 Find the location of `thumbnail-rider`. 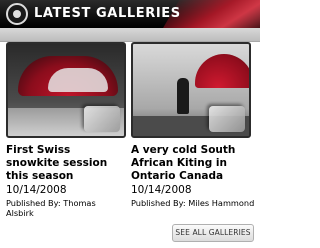

thumbnail-rider is located at coordinates (183, 96).